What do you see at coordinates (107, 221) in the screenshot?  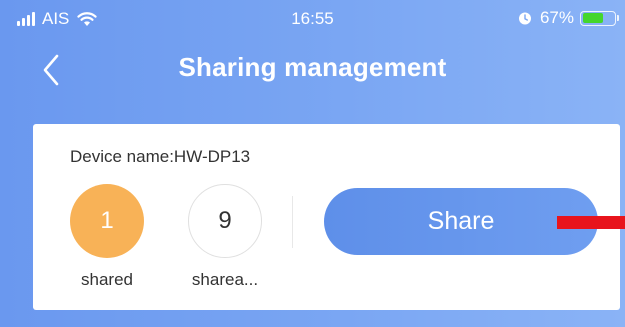 I see `shared-count: 1` at bounding box center [107, 221].